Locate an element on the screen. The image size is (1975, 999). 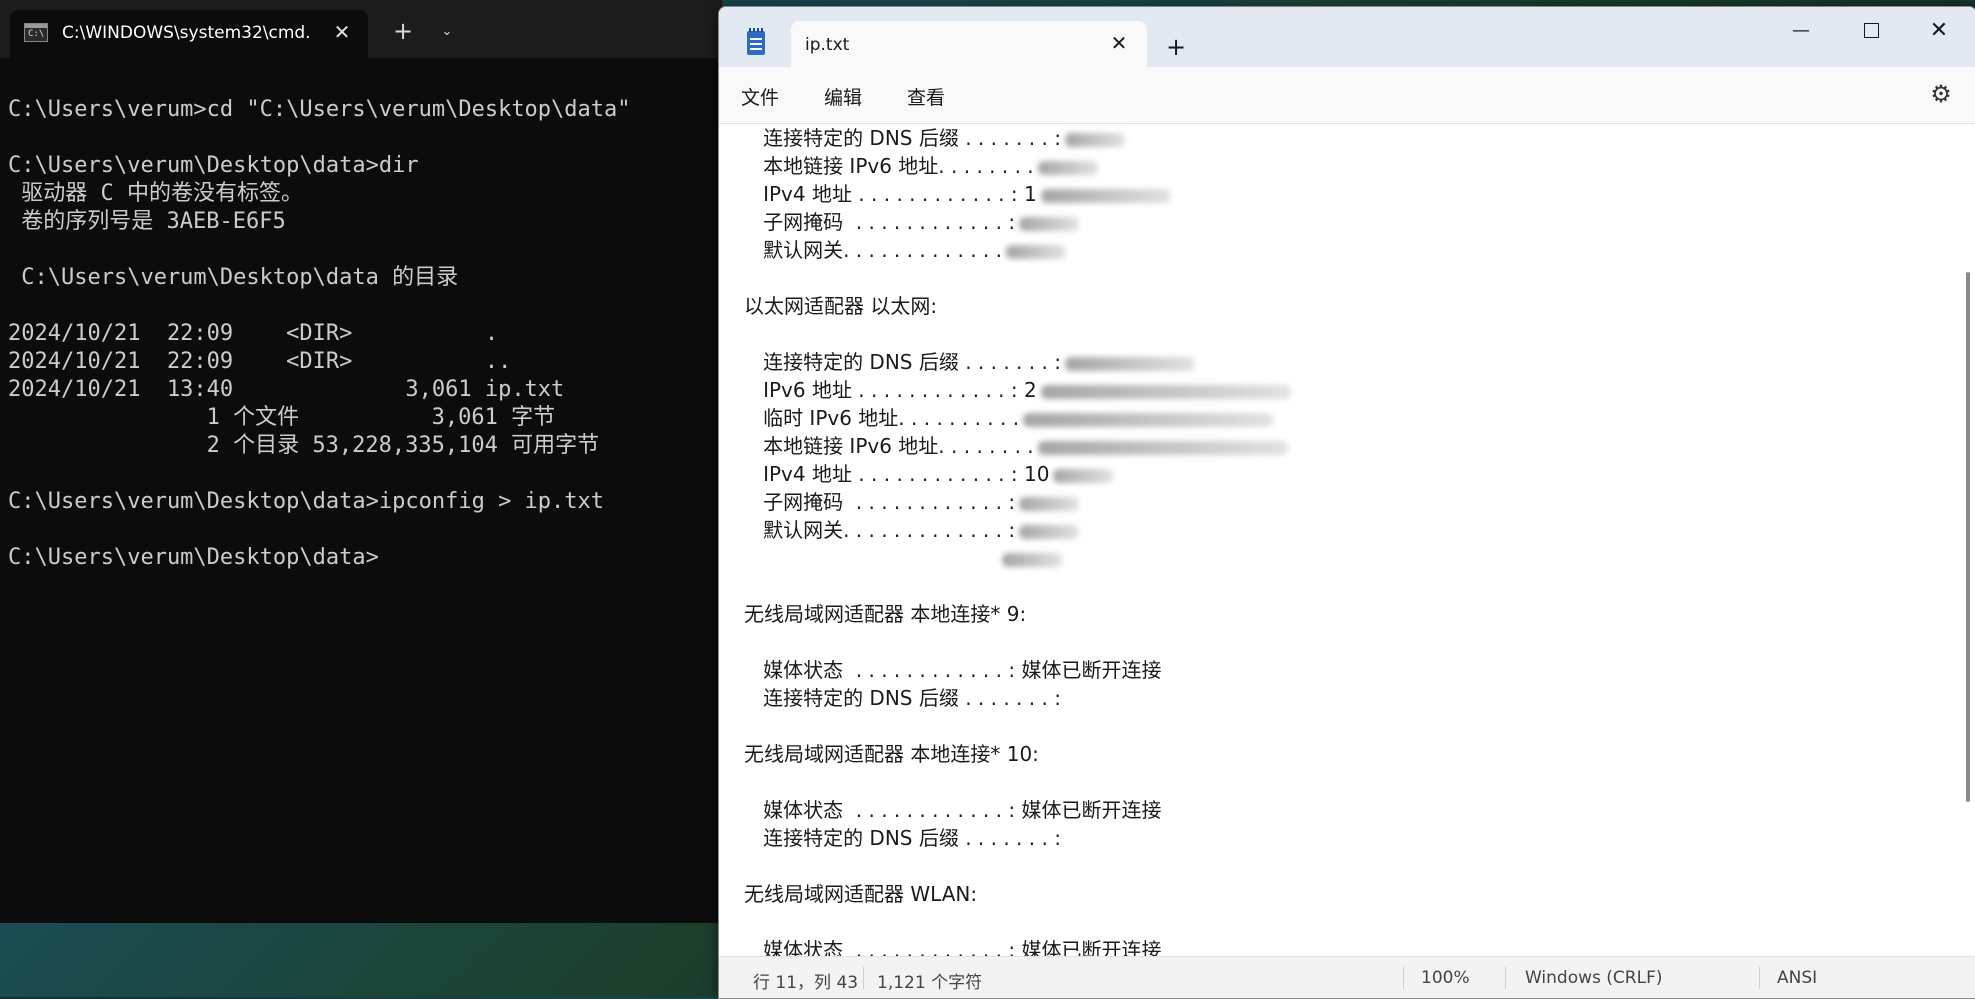
zoom-level: 100% is located at coordinates (1445, 978).